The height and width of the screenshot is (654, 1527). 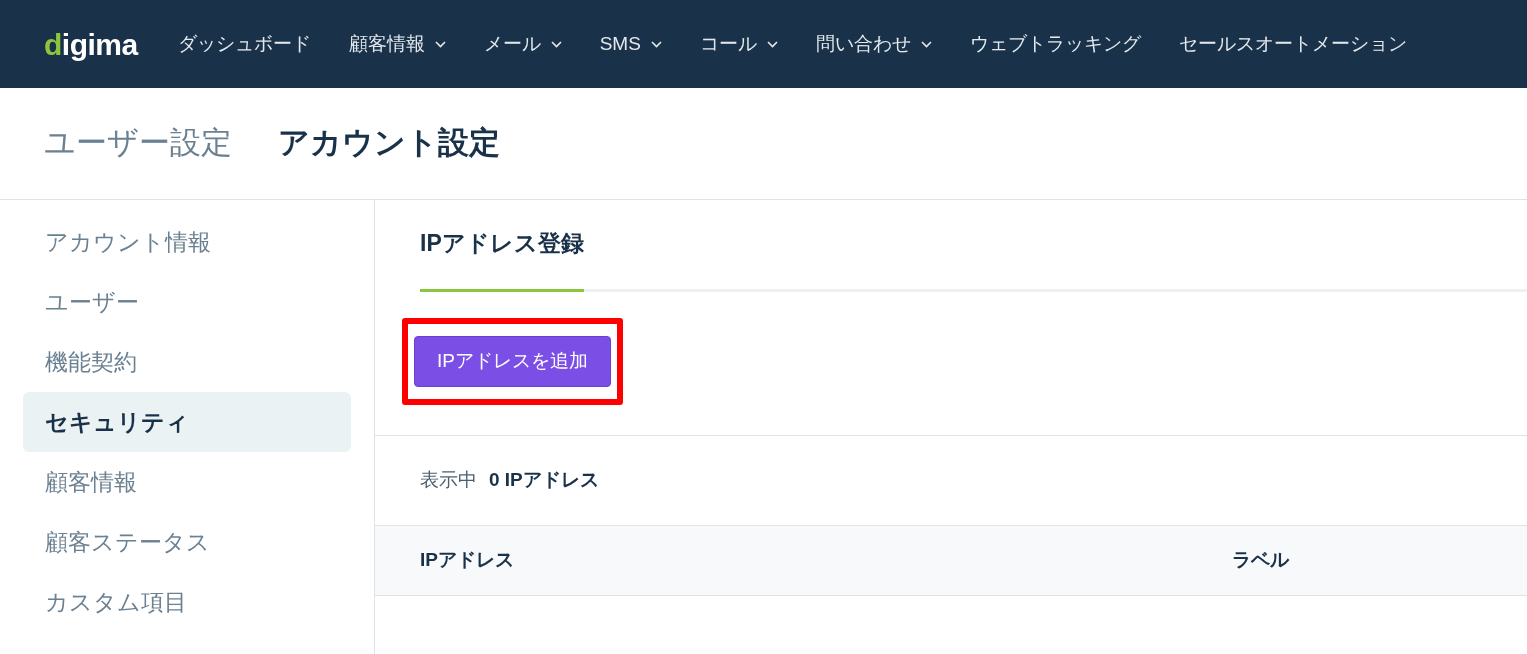 I want to click on tab: IPアドレス登録, so click(x=502, y=246).